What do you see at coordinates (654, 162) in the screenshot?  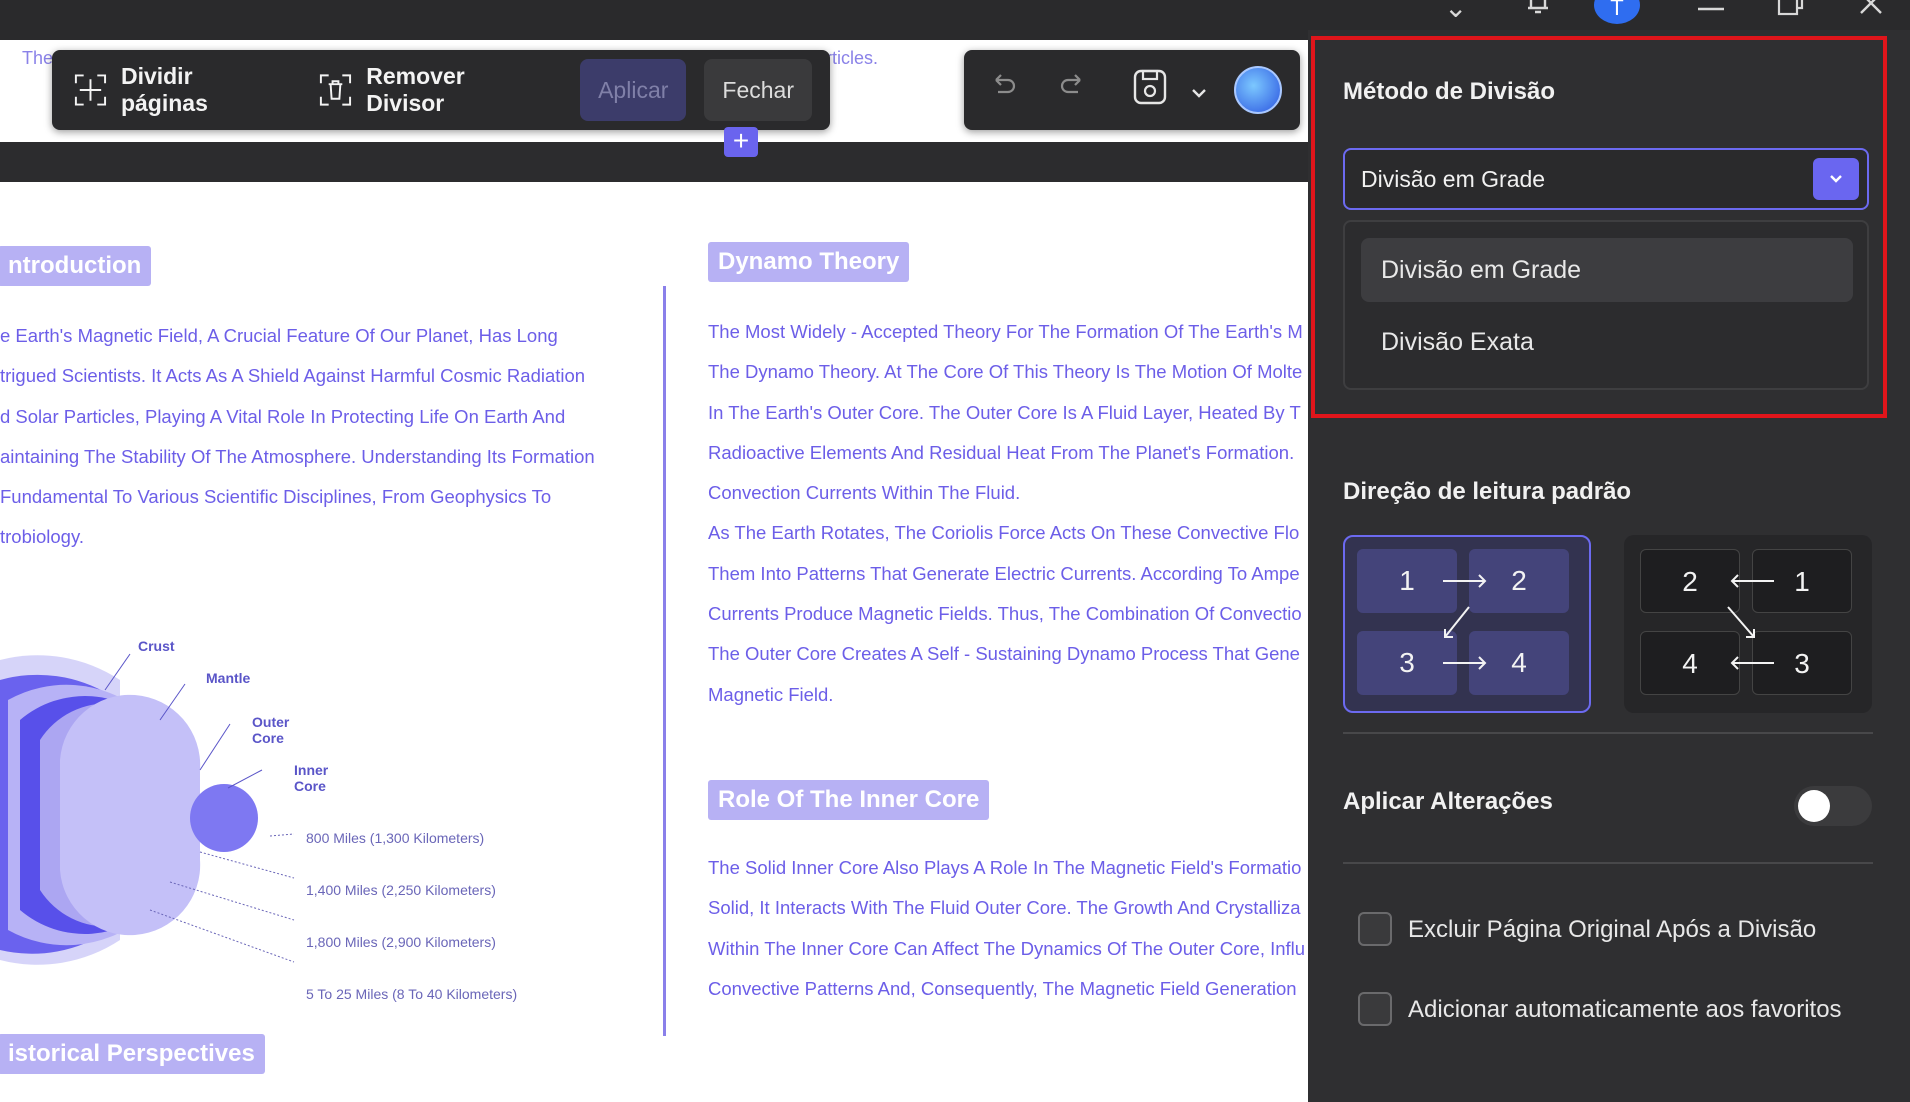 I see `page-gap` at bounding box center [654, 162].